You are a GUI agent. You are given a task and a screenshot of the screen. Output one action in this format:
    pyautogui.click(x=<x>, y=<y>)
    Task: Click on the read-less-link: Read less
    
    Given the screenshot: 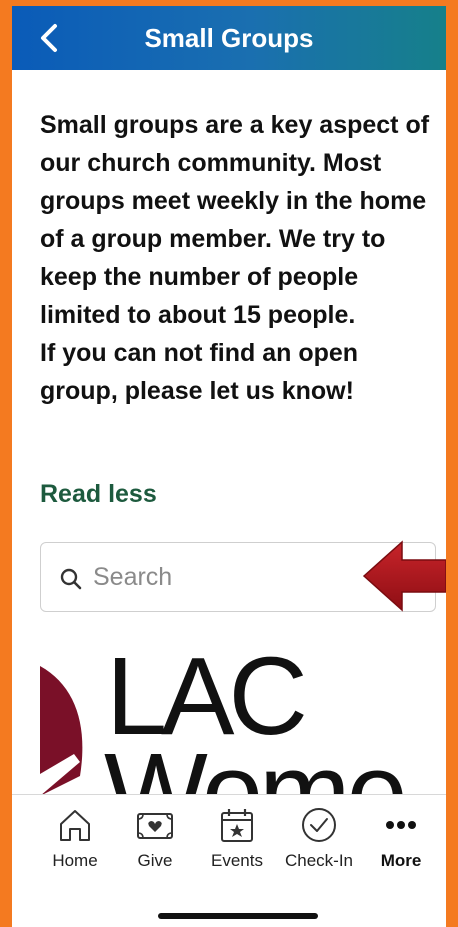 What is the action you would take?
    pyautogui.click(x=98, y=494)
    